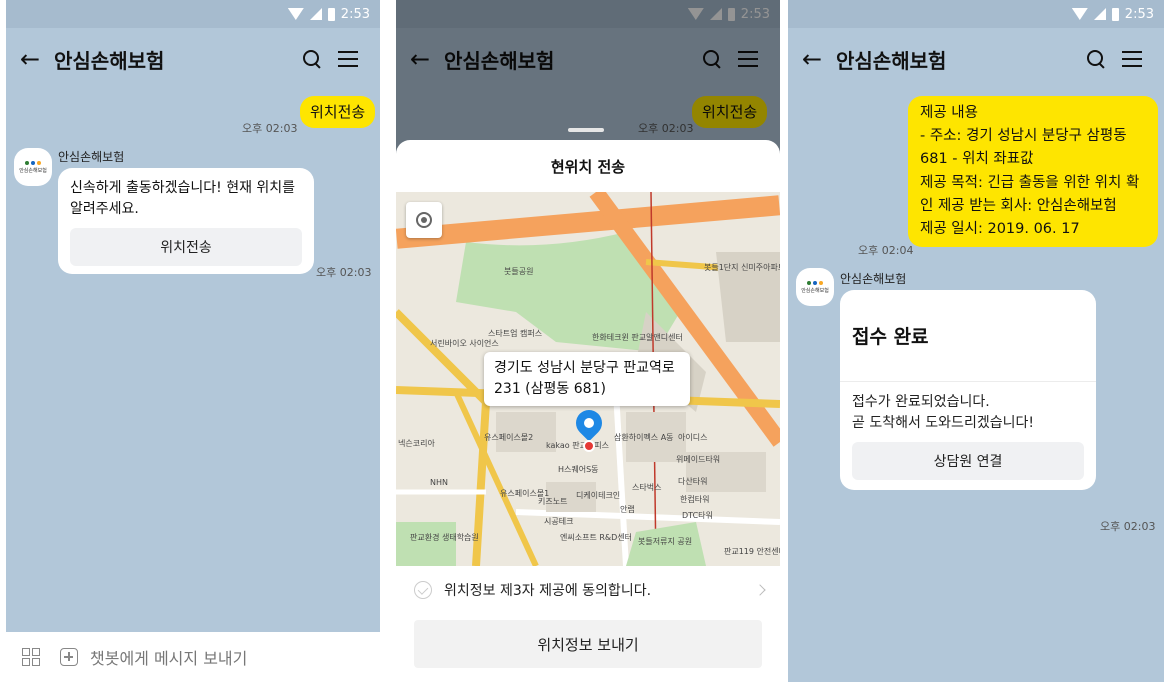 This screenshot has width=1168, height=682. Describe the element at coordinates (968, 461) in the screenshot. I see `connect-agent-button: 상담원 연결` at that location.